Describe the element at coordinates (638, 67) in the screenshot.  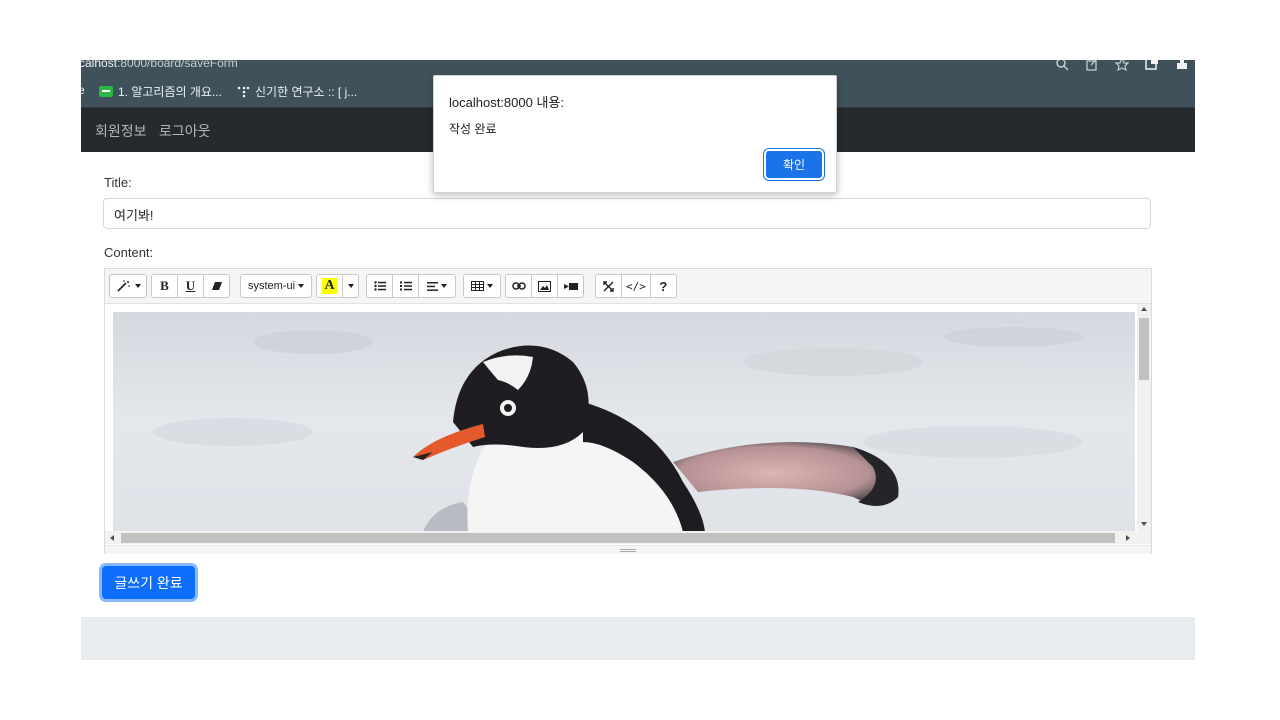
I see `address-bar: calhost:8000/board/saveForm` at that location.